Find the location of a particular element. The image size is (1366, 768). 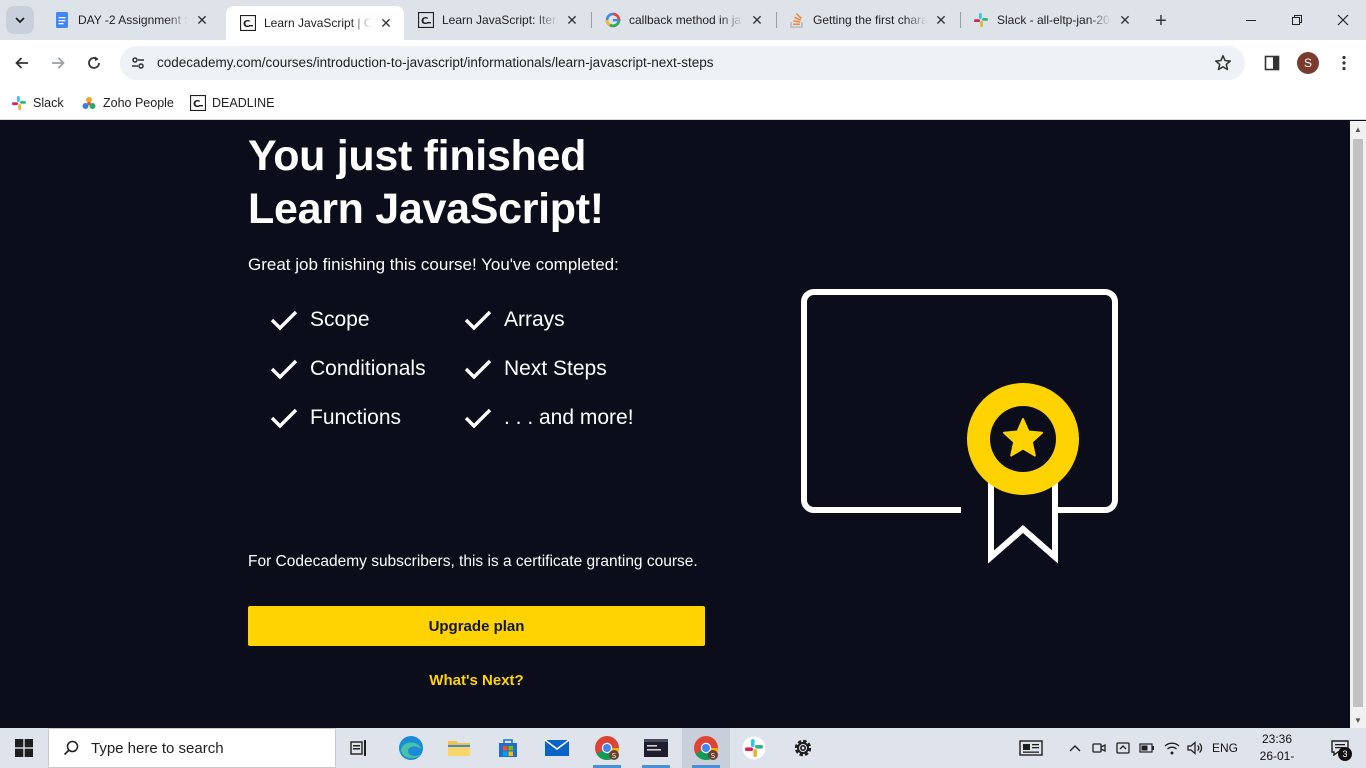

avatar: S is located at coordinates (1308, 63).